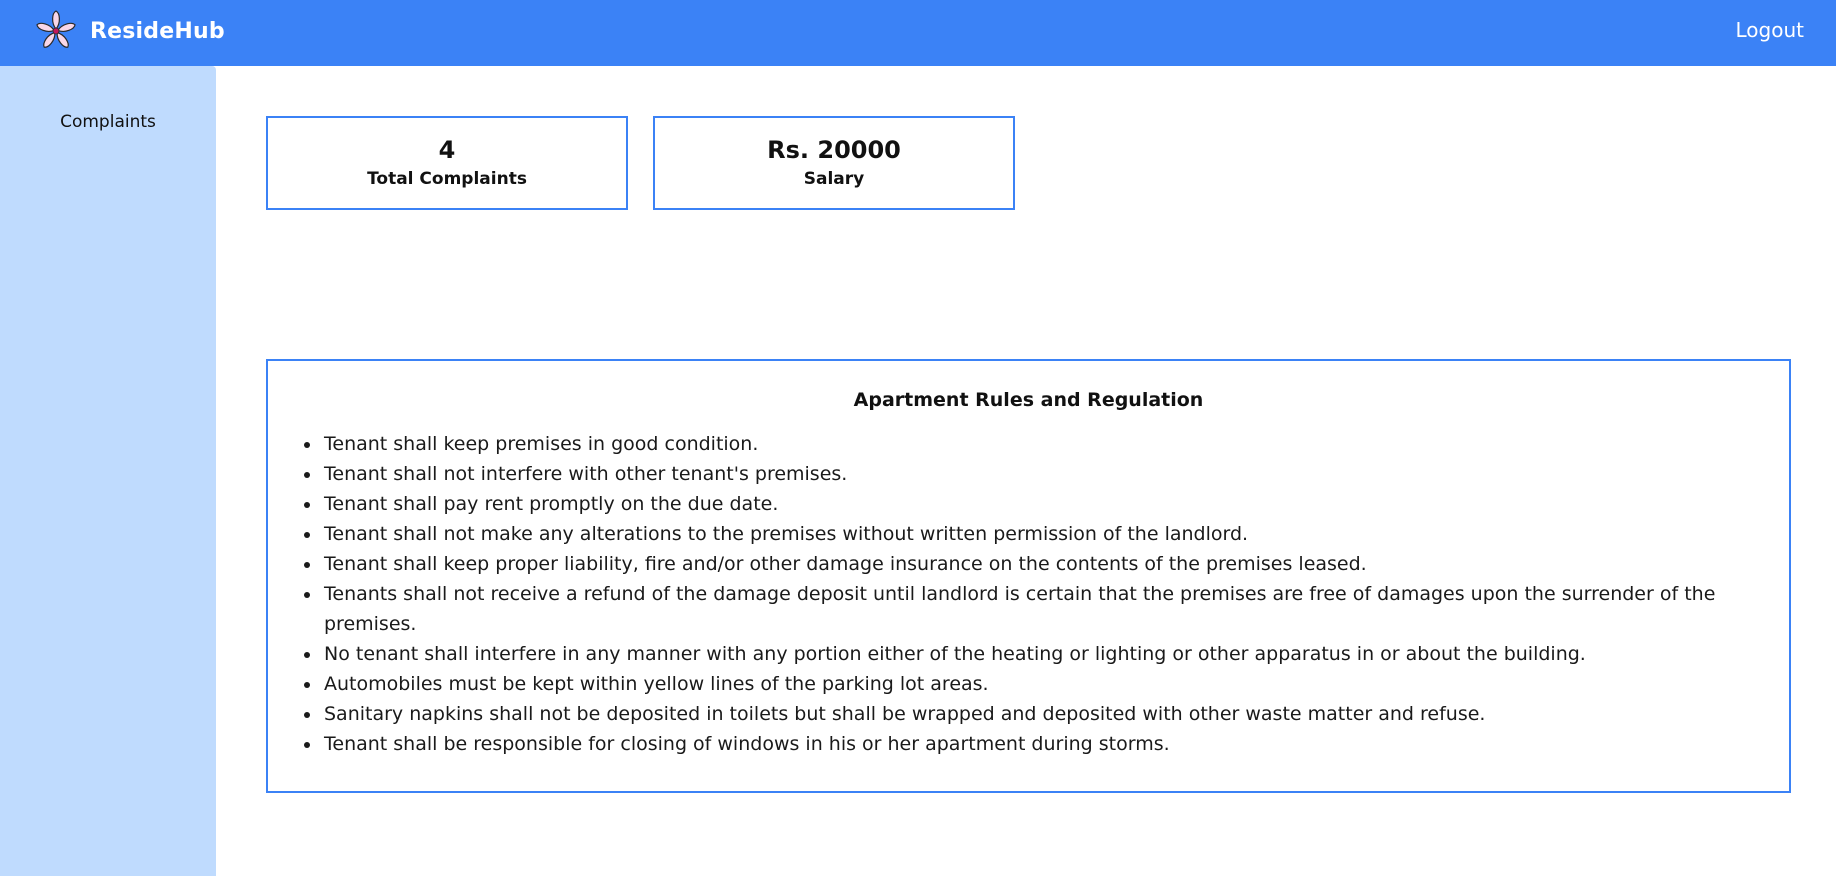  What do you see at coordinates (157, 31) in the screenshot?
I see `brand-name: ResideHub` at bounding box center [157, 31].